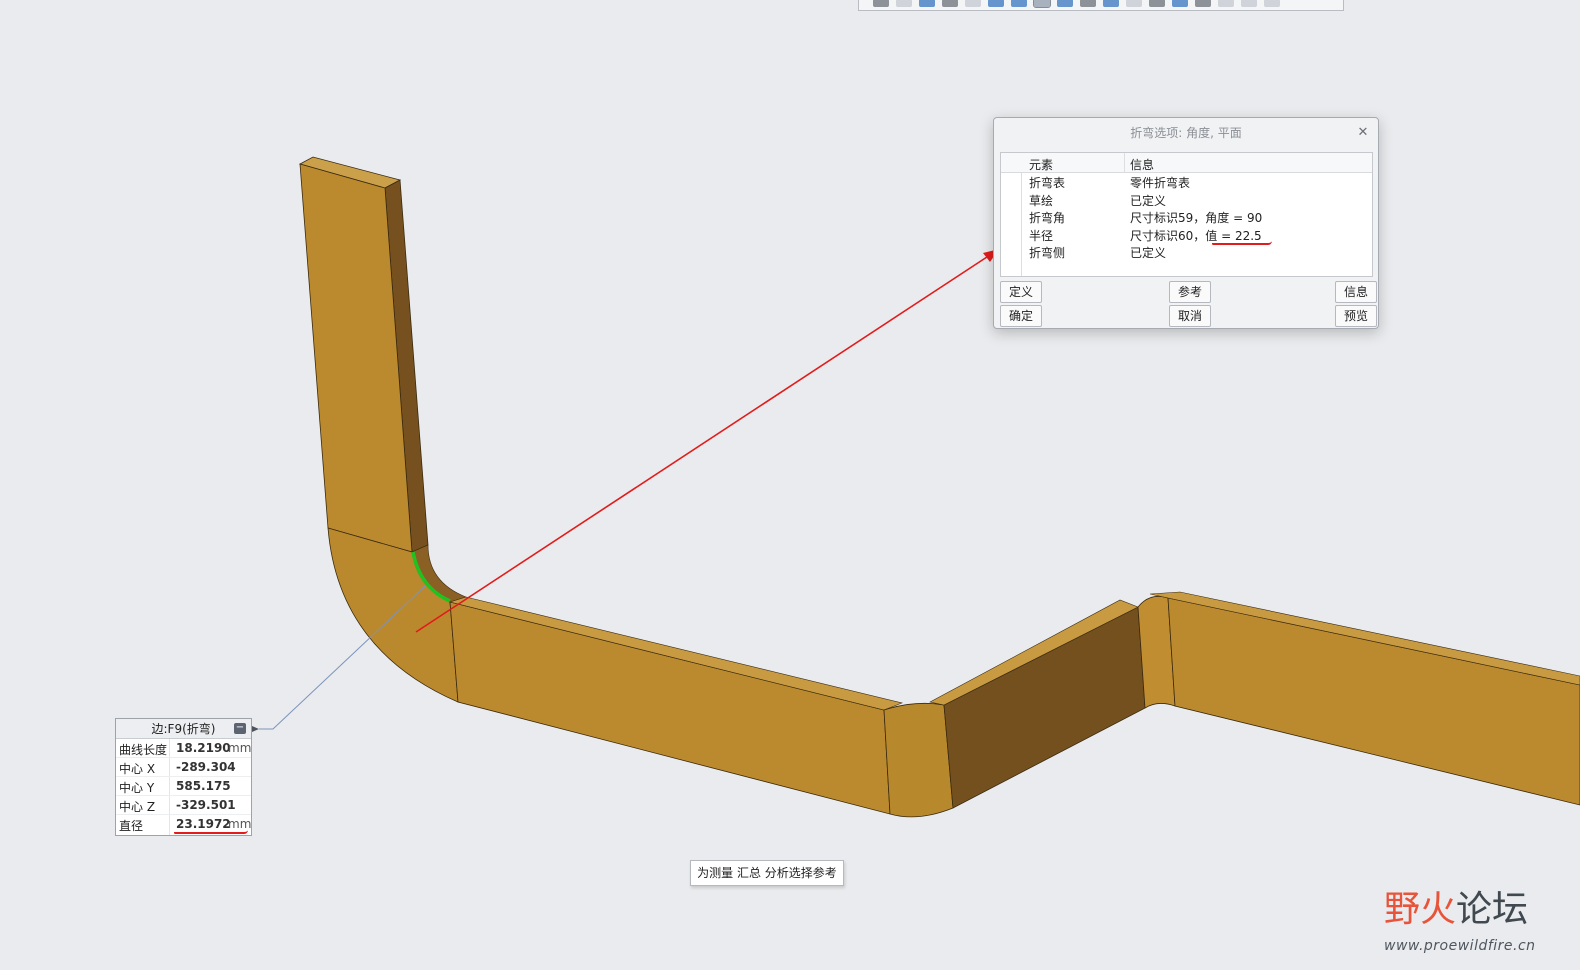 This screenshot has width=1580, height=970. I want to click on table-row: 折弯表 零件折弯表, so click(1186, 182).